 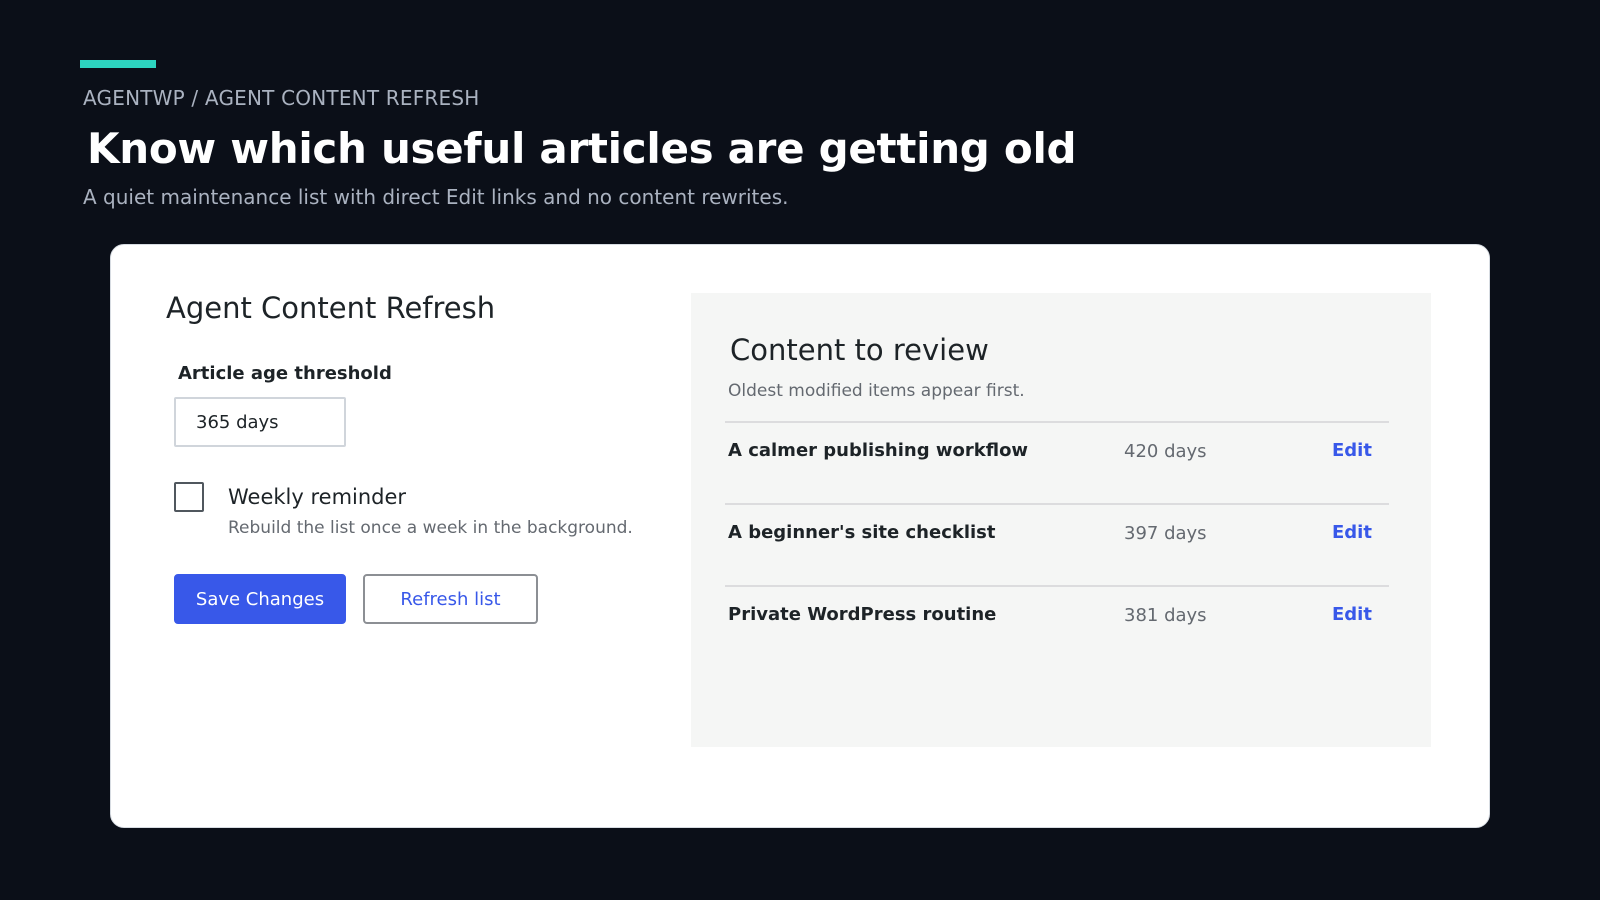 What do you see at coordinates (862, 614) in the screenshot?
I see `article-title: Private WordPress routine` at bounding box center [862, 614].